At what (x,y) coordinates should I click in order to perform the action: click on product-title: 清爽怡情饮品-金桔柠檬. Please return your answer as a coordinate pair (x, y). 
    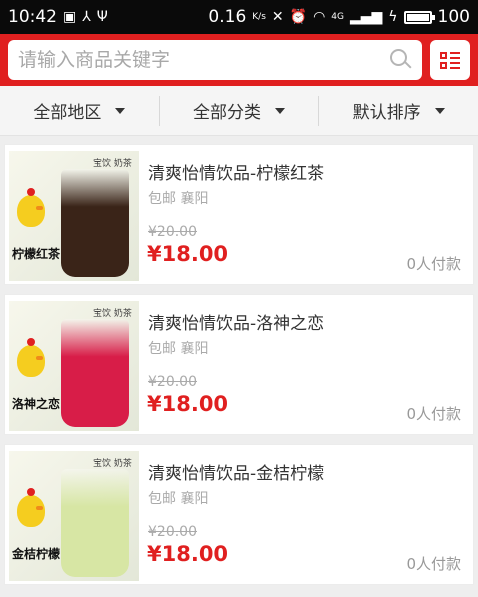
    Looking at the image, I should click on (236, 471).